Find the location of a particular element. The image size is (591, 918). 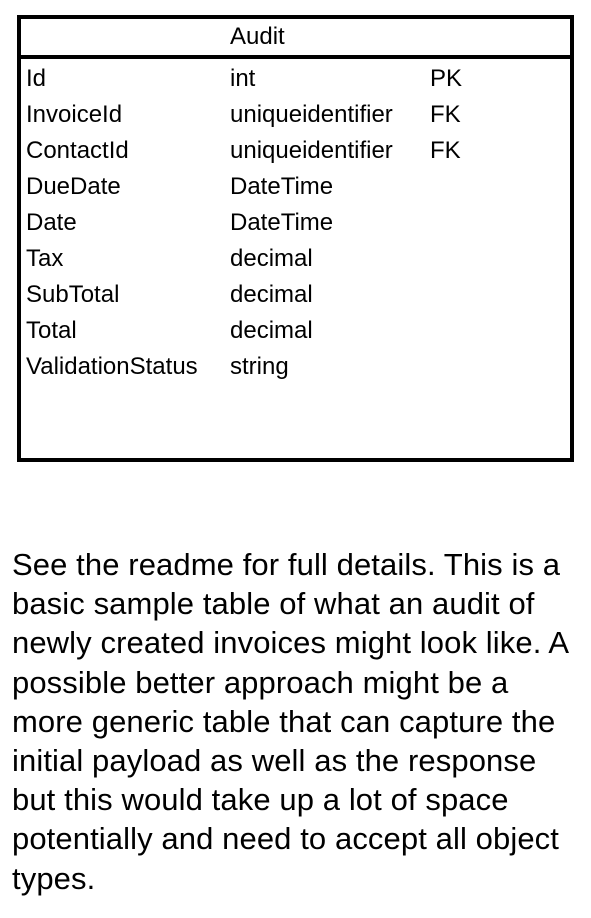

entity-row: Date DateTime is located at coordinates (295, 223).